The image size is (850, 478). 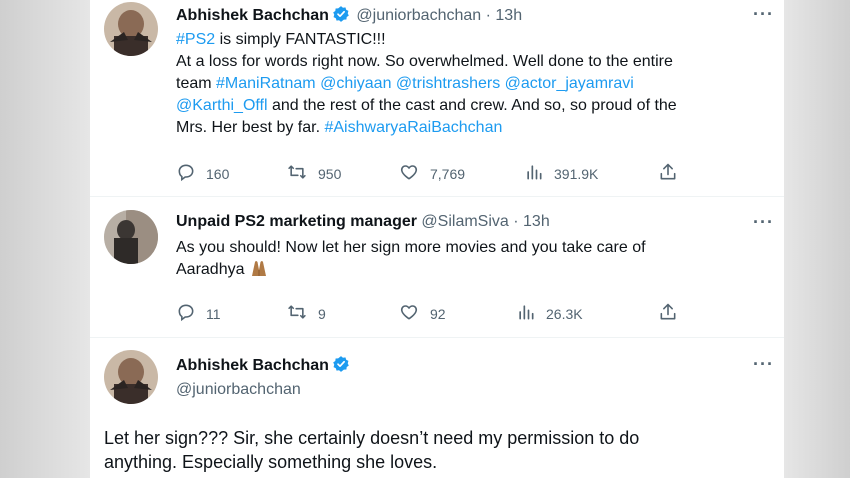 I want to click on reply-button: 160, so click(x=202, y=173).